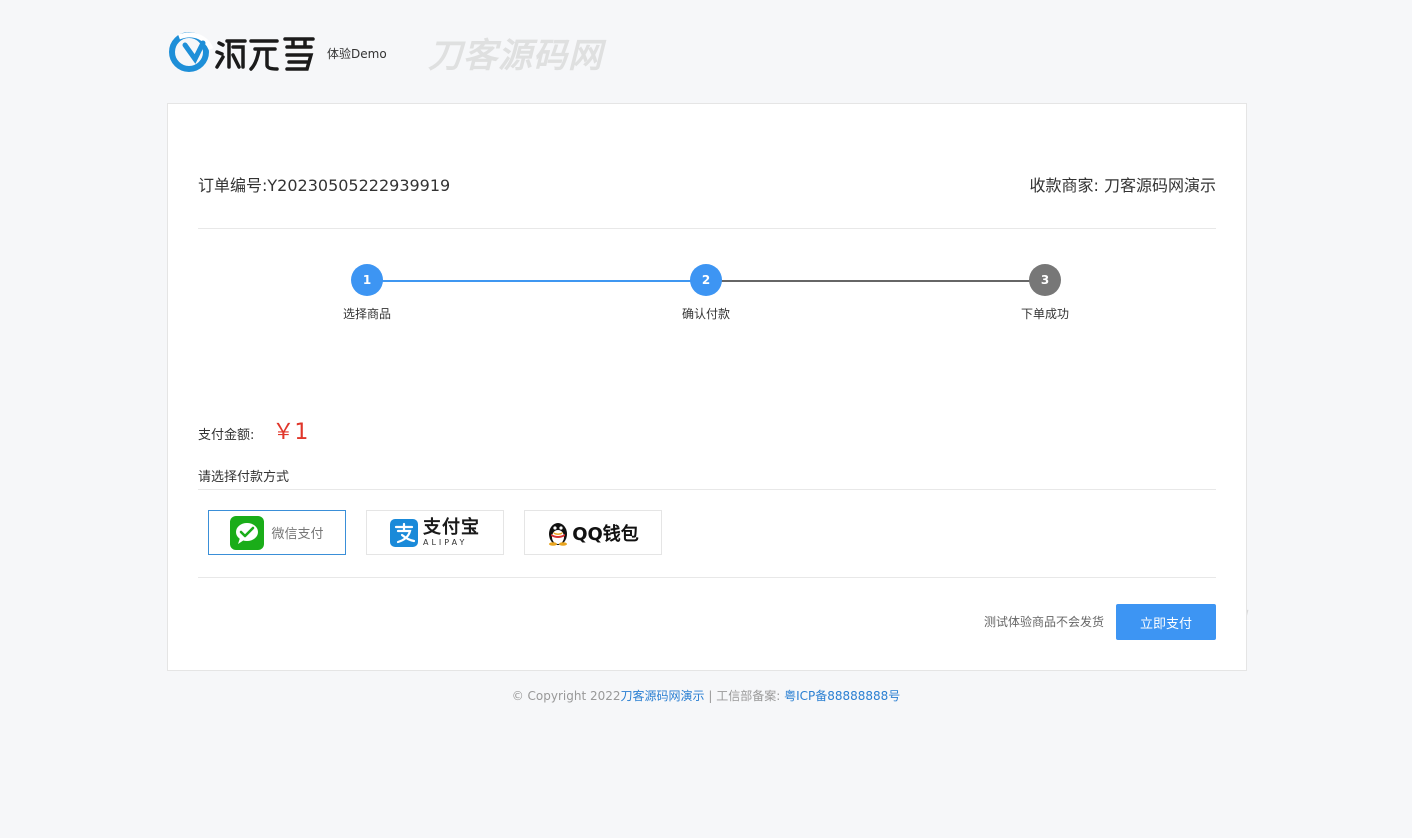  What do you see at coordinates (445, 542) in the screenshot?
I see `alipay-label-en: ALIPAY` at bounding box center [445, 542].